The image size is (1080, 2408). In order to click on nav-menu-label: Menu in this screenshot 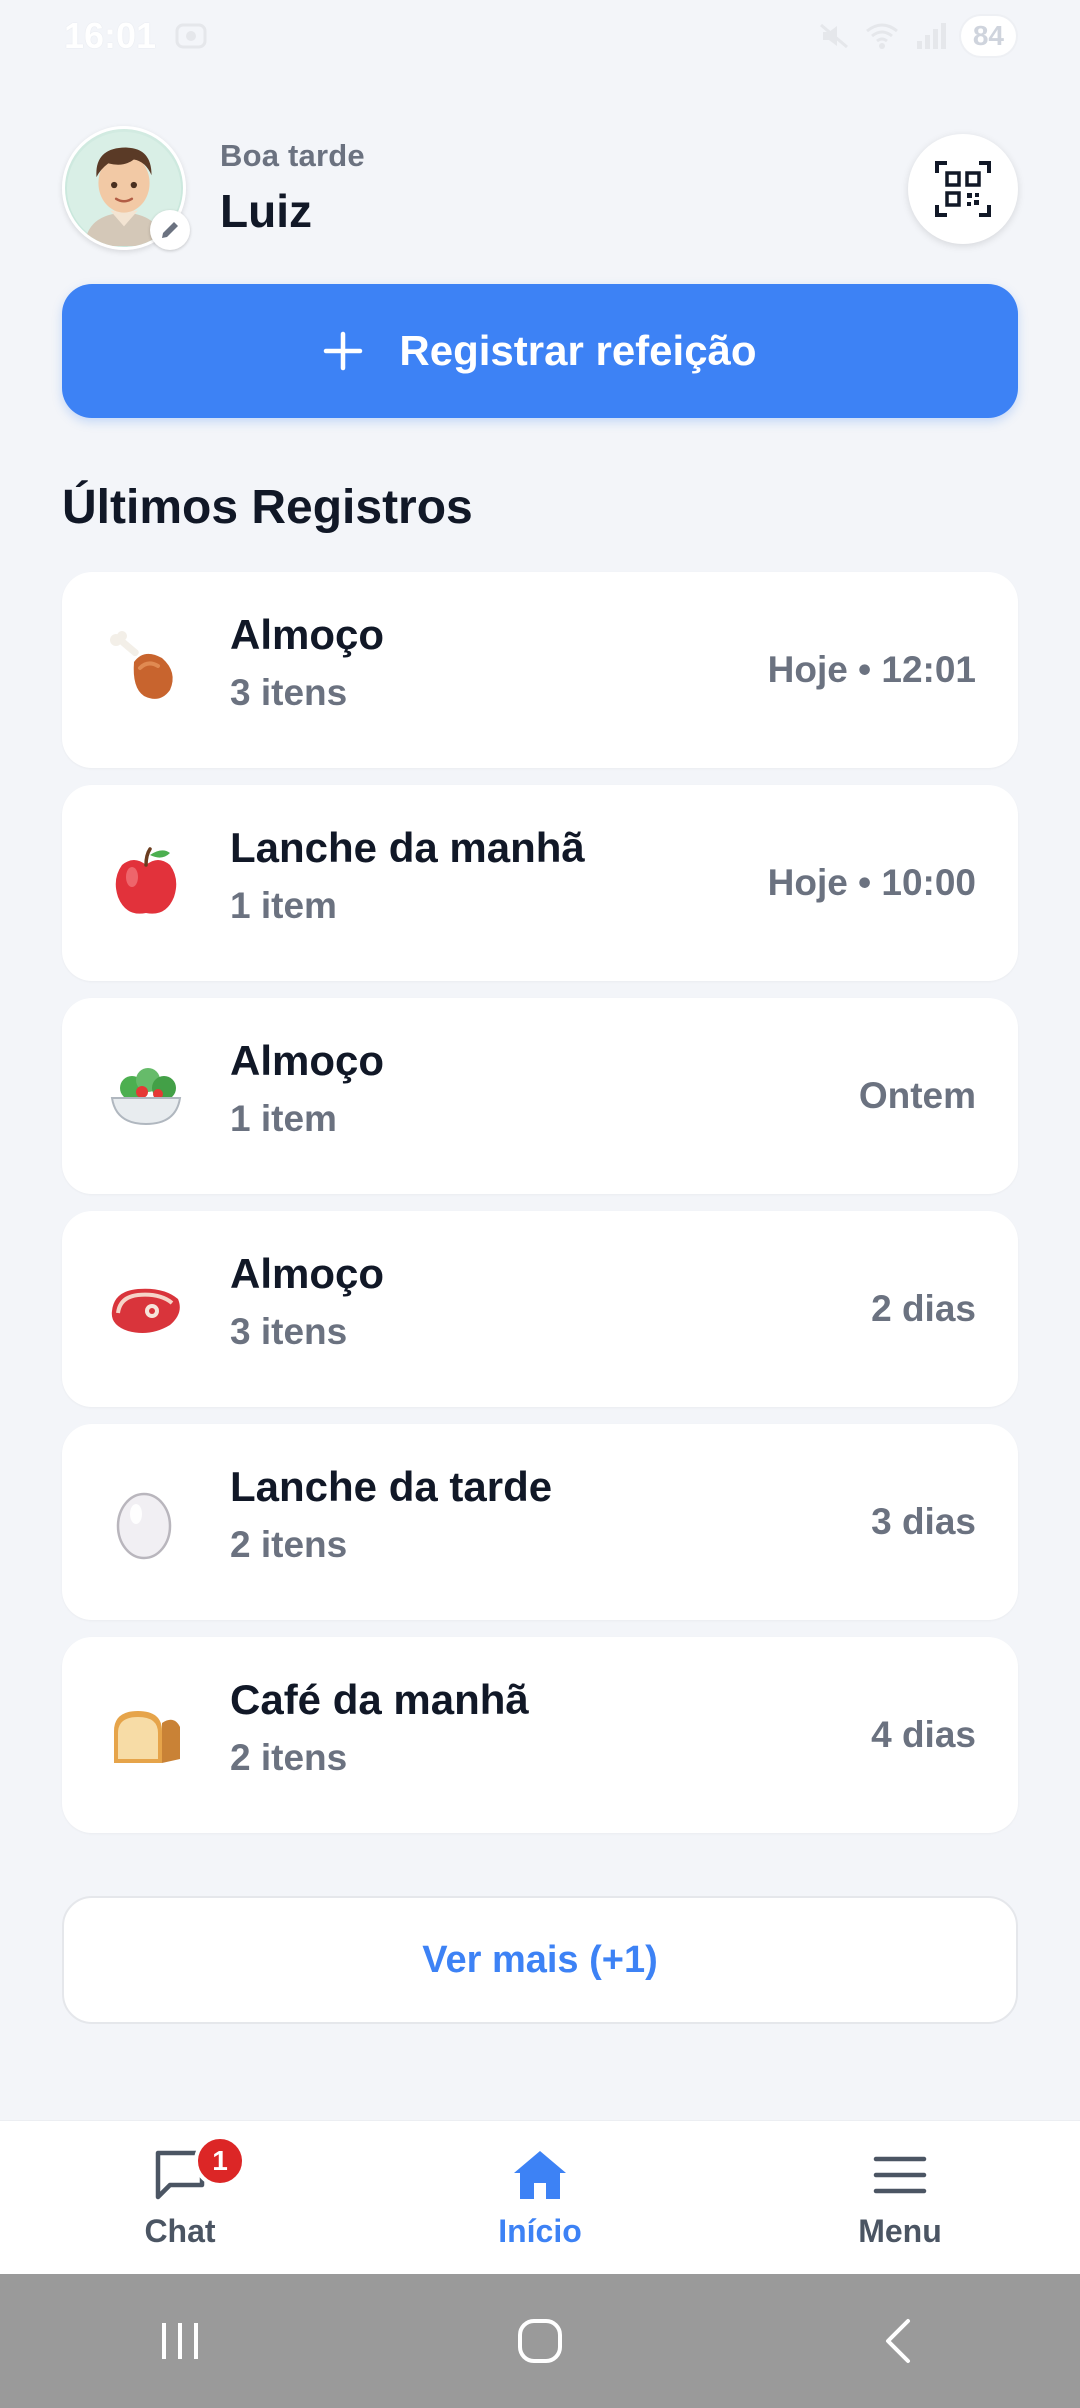, I will do `click(900, 2231)`.